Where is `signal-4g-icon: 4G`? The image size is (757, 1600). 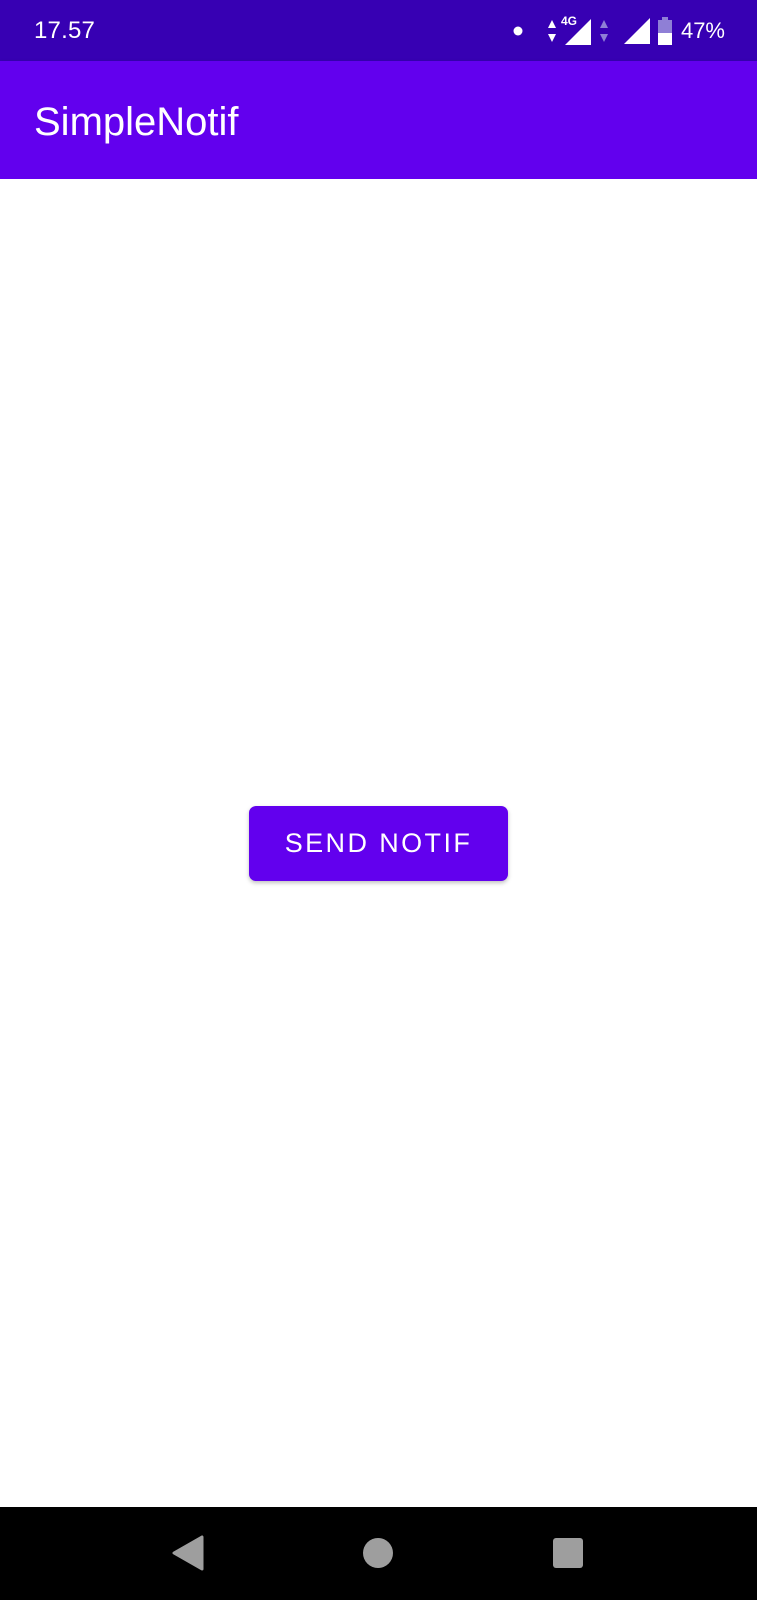
signal-4g-icon: 4G is located at coordinates (576, 30).